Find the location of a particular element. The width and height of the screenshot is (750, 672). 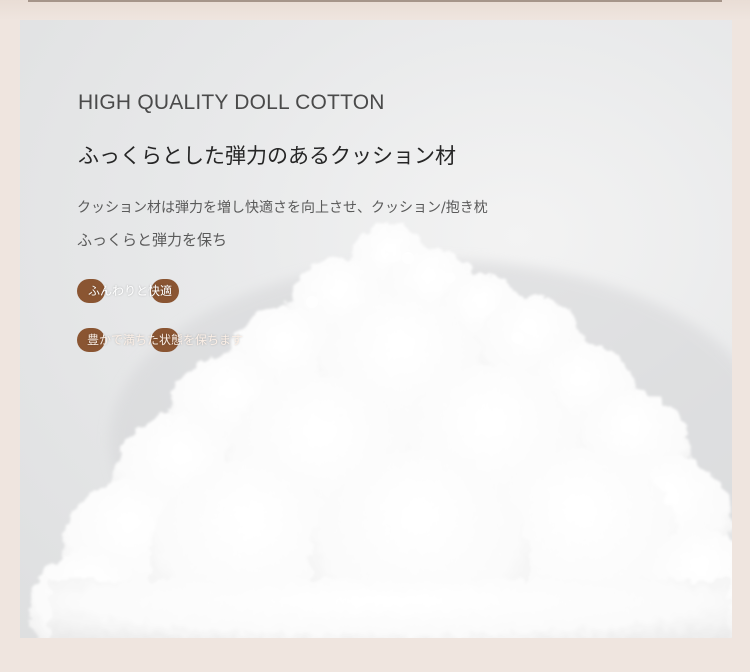

feature-badge-2: 豊かで満ちた状態を保ちます is located at coordinates (160, 340).